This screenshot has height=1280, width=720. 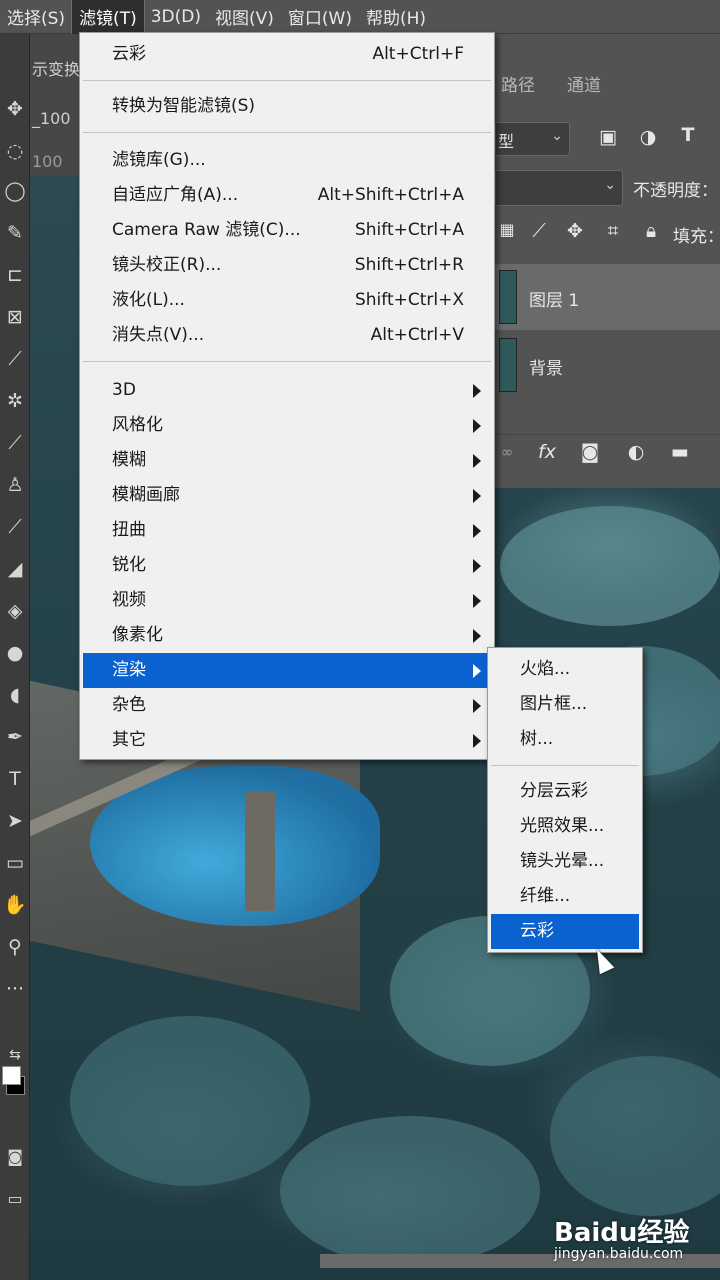 What do you see at coordinates (15, 527) in the screenshot?
I see `history-brush-tool-icon: ⟋` at bounding box center [15, 527].